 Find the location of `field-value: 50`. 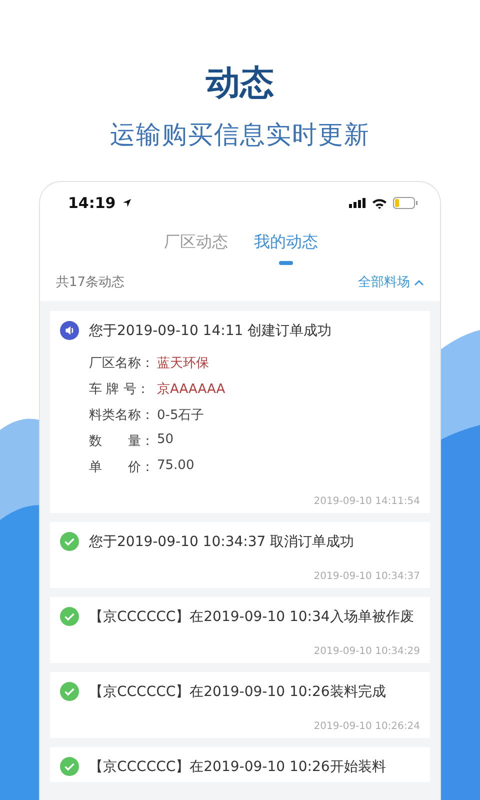

field-value: 50 is located at coordinates (165, 440).